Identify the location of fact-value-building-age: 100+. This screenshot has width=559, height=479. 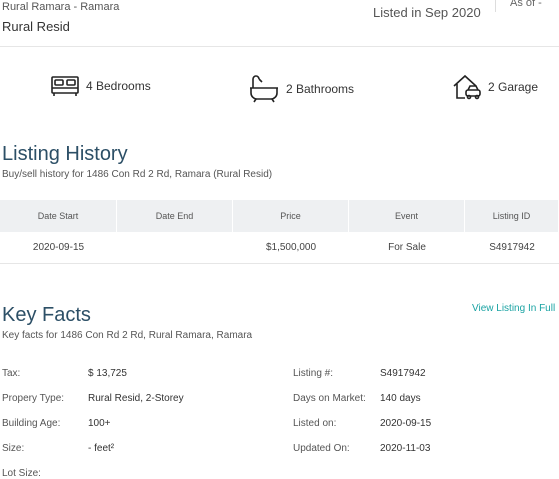
(99, 423).